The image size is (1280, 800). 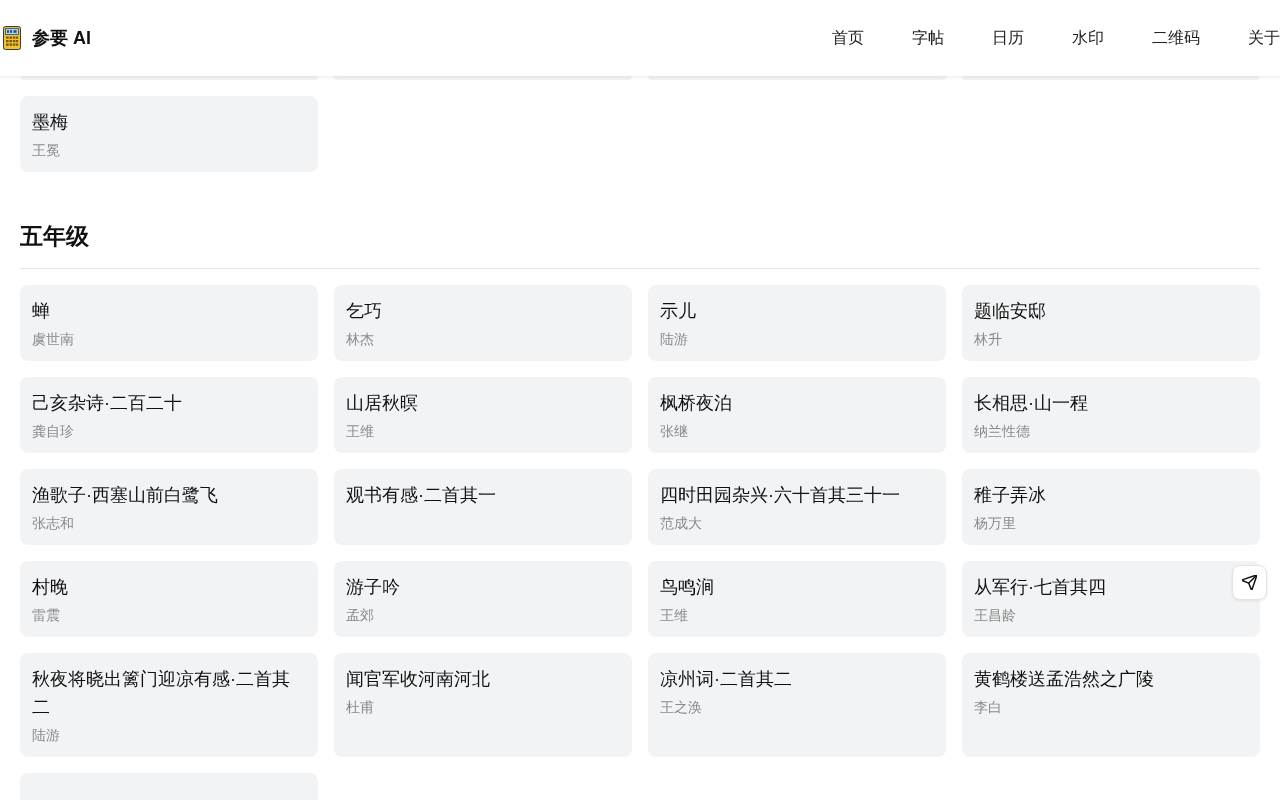 I want to click on poem-card: 山居秋暝 王维, so click(x=483, y=415).